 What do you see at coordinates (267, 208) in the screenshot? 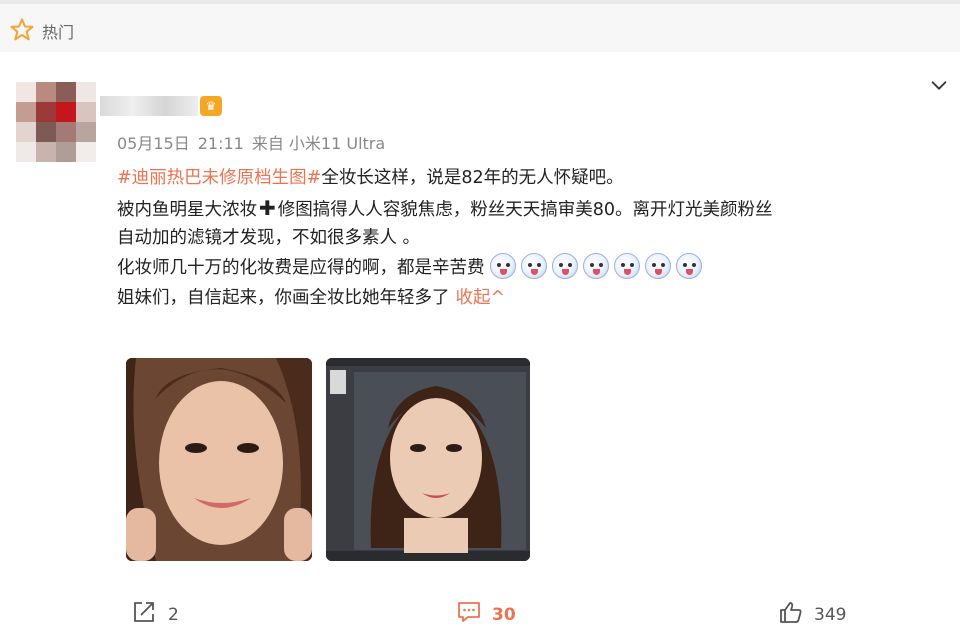
I see `plus-emoji-icon: ✚` at bounding box center [267, 208].